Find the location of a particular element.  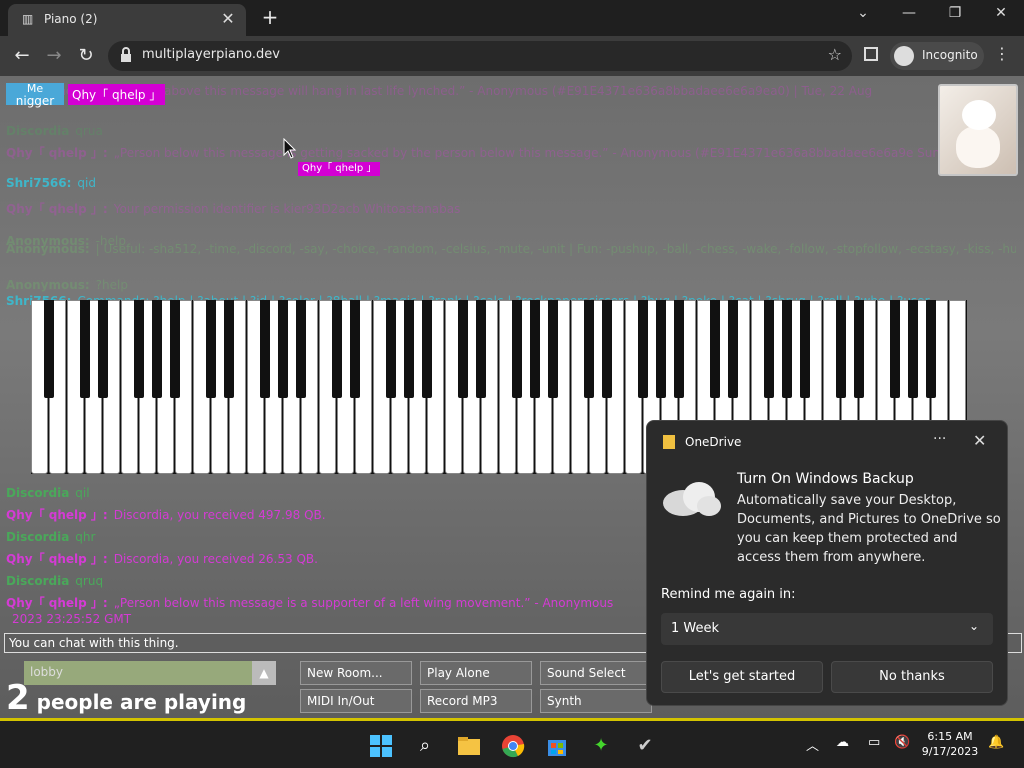

chat-text: qil is located at coordinates (82, 493).